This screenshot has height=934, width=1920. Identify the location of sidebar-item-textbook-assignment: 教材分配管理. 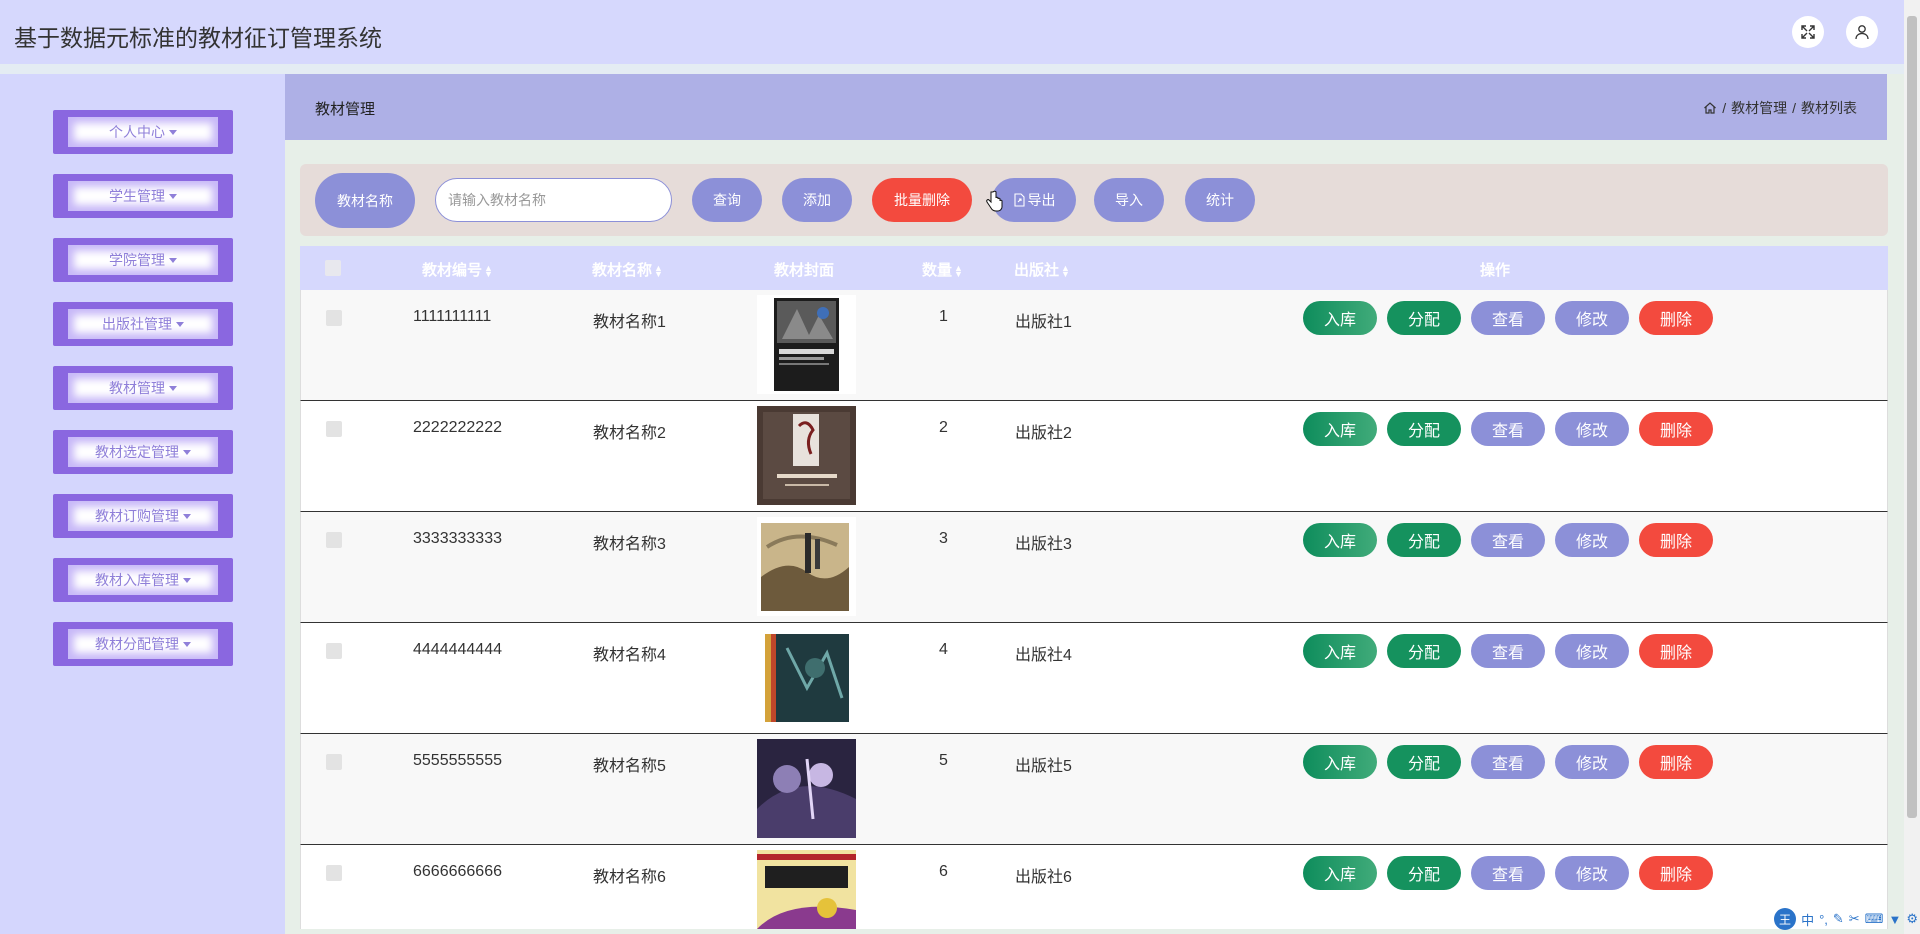
(143, 644).